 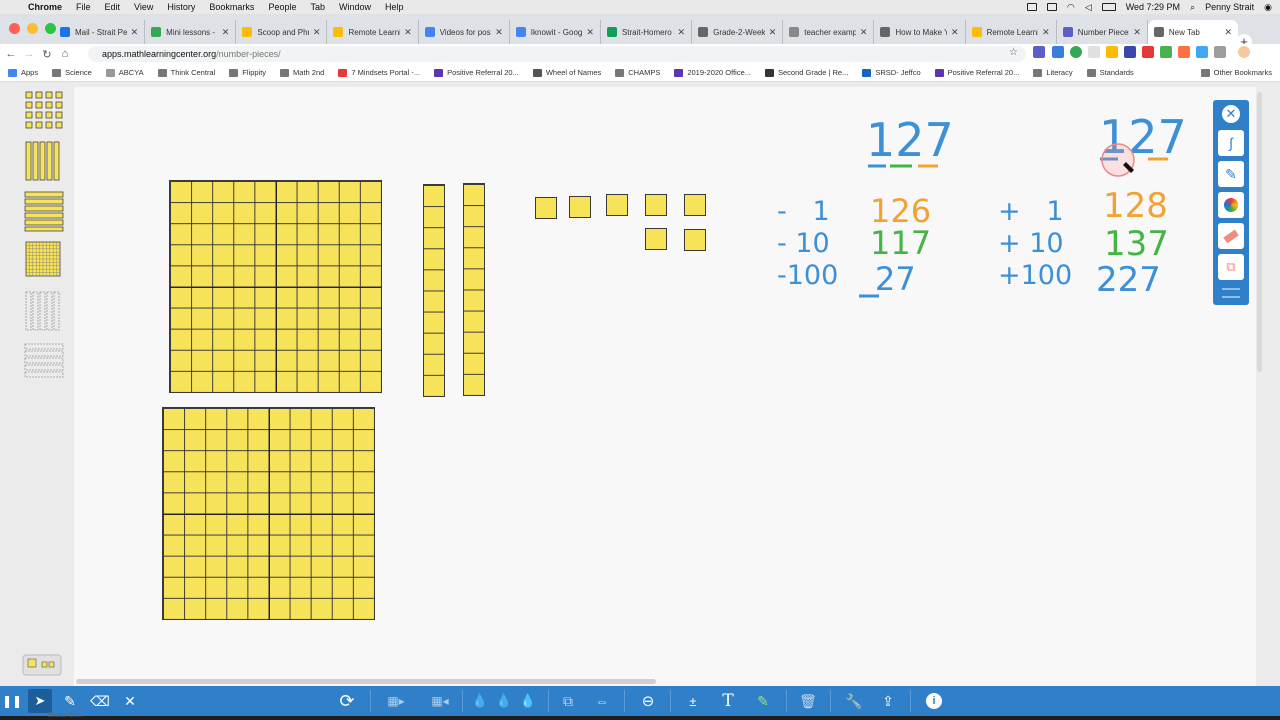 What do you see at coordinates (829, 32) in the screenshot?
I see `browser-tab: teacher examp ✕` at bounding box center [829, 32].